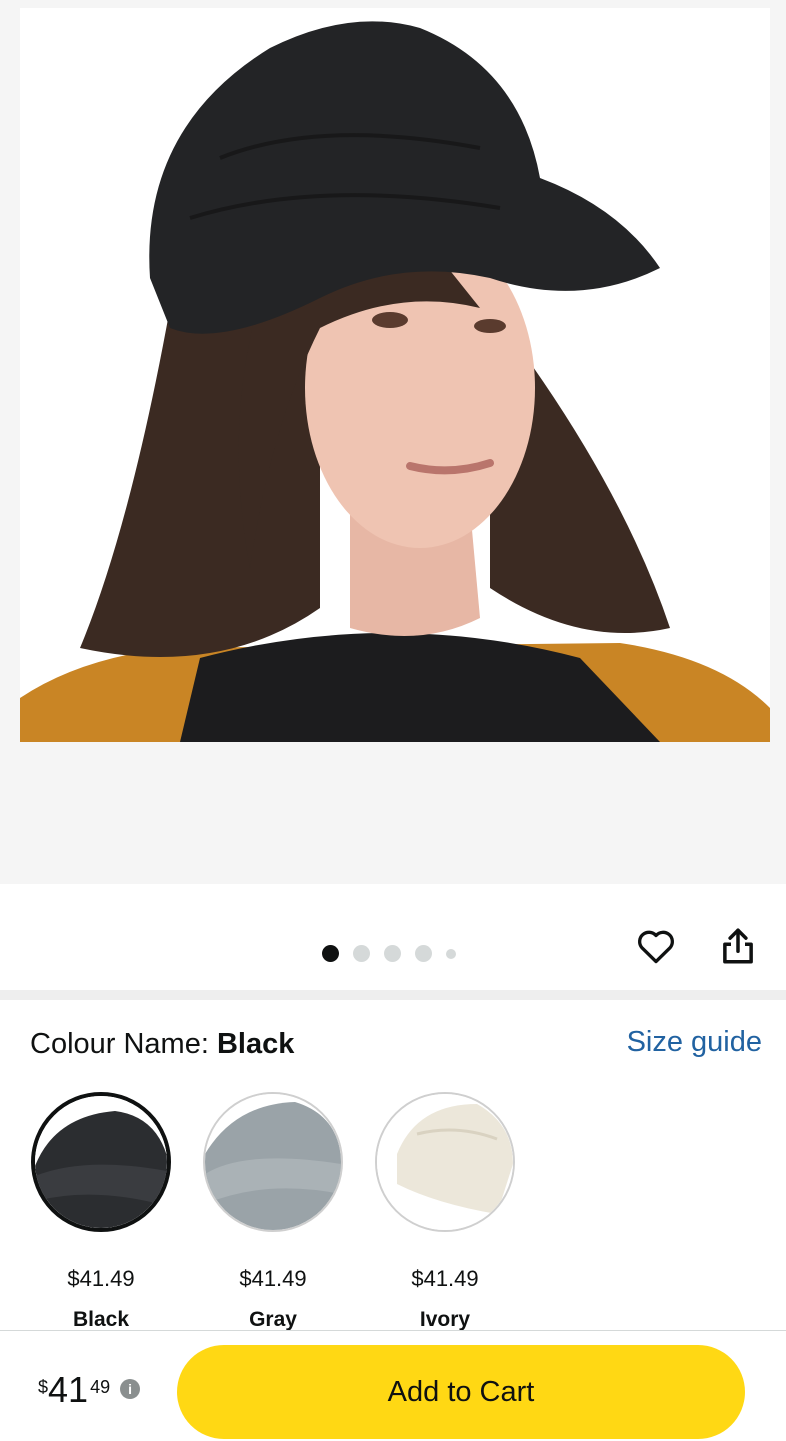  I want to click on size-guide-link: Size guide, so click(694, 1042).